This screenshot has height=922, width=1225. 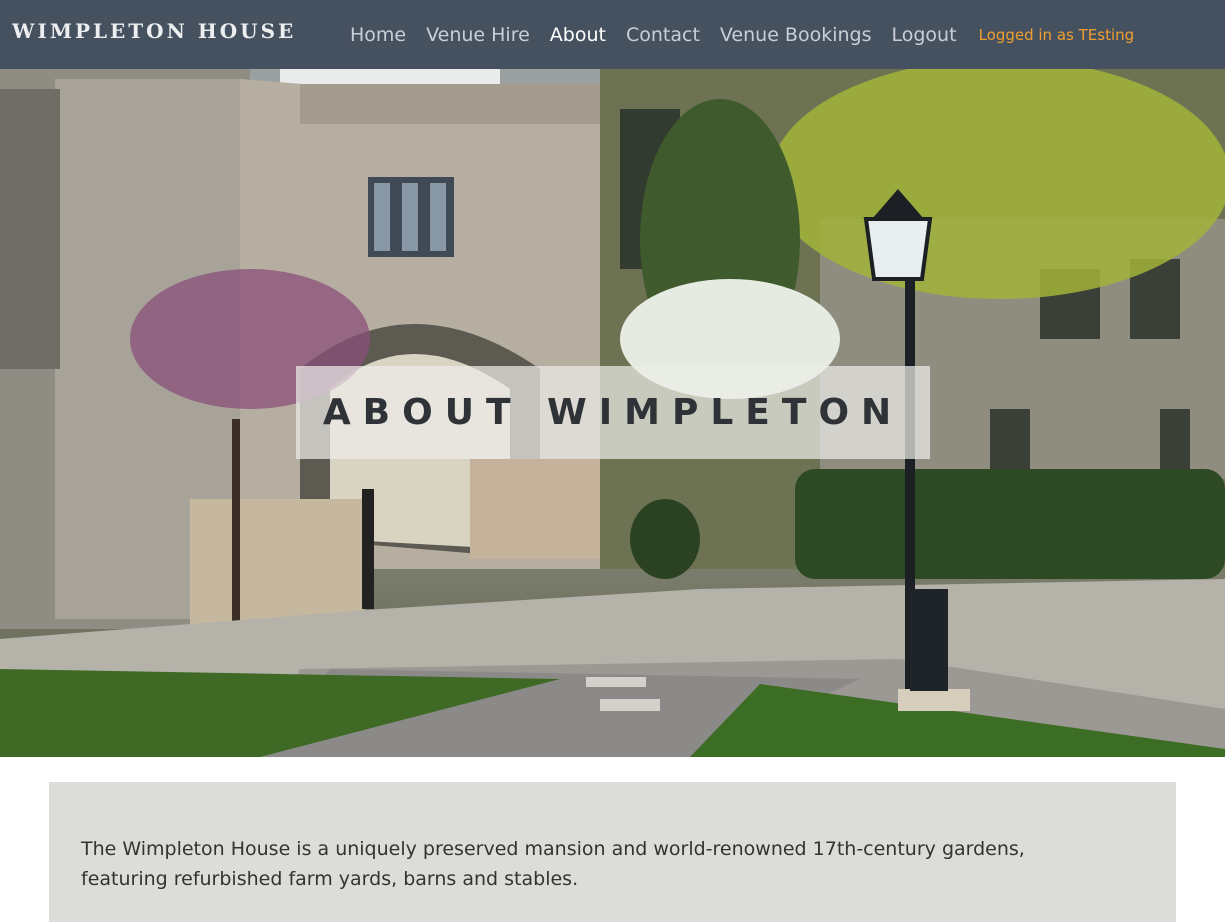 I want to click on site-brand: WIMPLETON HOUSE, so click(x=154, y=31).